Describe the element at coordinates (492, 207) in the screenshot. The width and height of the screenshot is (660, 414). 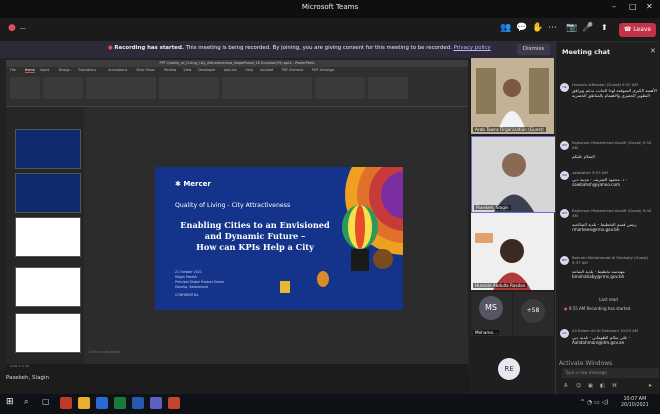
I see `participant-name: Pasekeh, Slagin` at that location.